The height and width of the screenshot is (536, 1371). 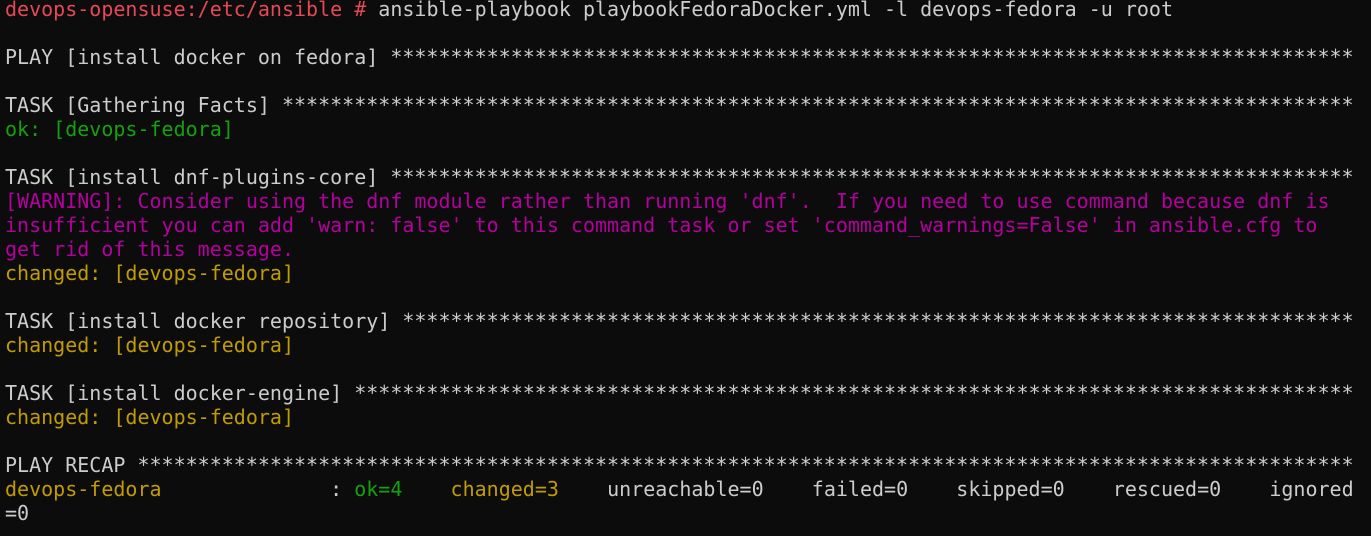 I want to click on terminal-text: =0, so click(x=17, y=513).